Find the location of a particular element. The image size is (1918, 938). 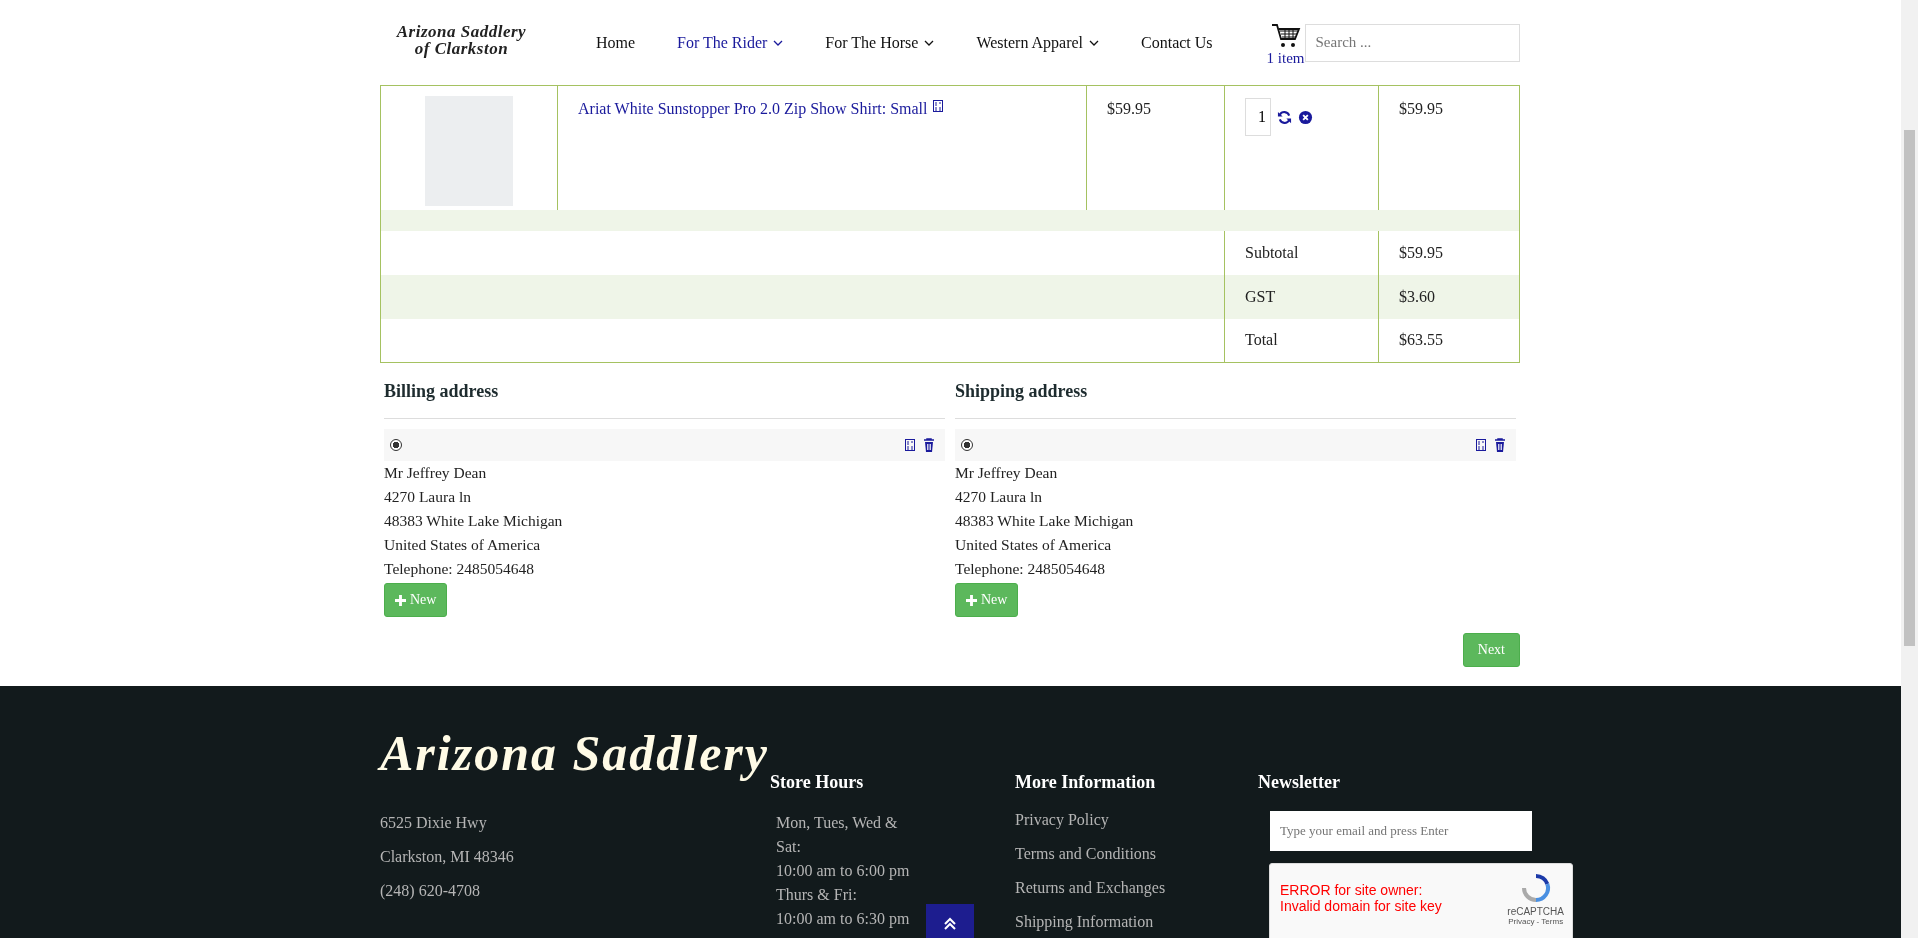

nav-link: Western Apparel is located at coordinates (1038, 42).